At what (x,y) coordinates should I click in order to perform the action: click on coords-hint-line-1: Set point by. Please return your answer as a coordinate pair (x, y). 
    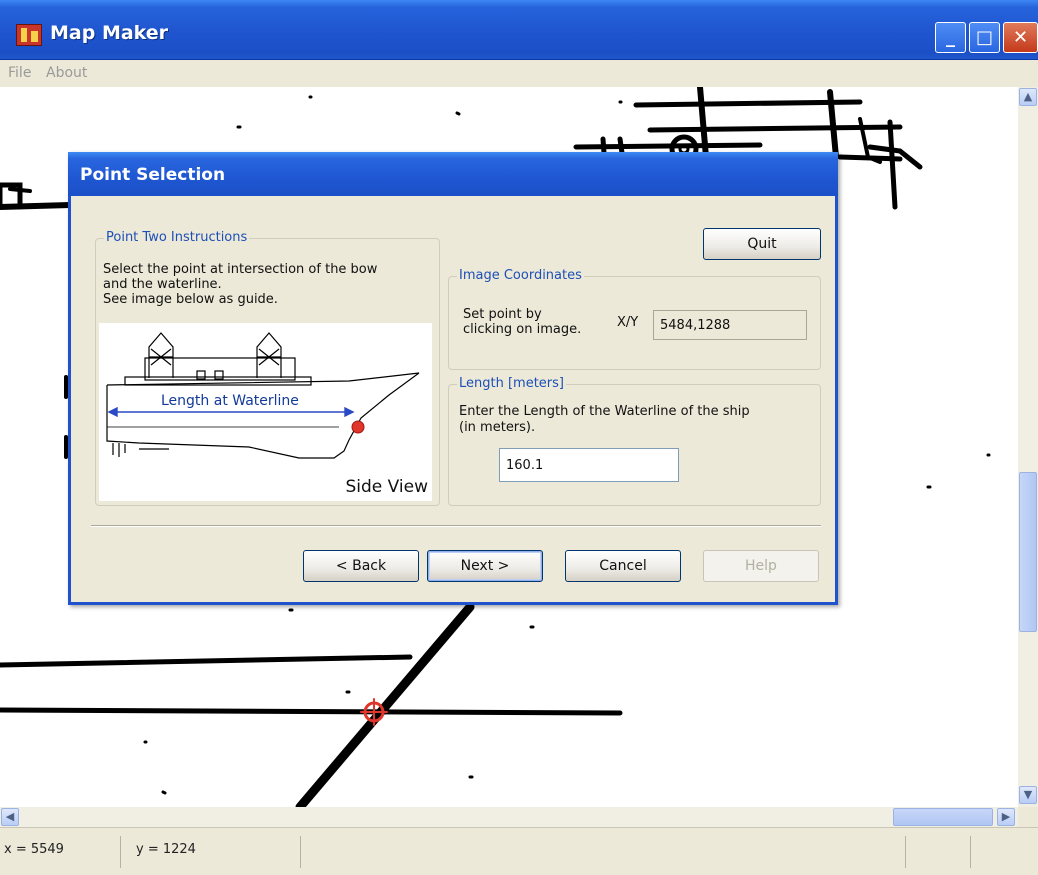
    Looking at the image, I should click on (502, 314).